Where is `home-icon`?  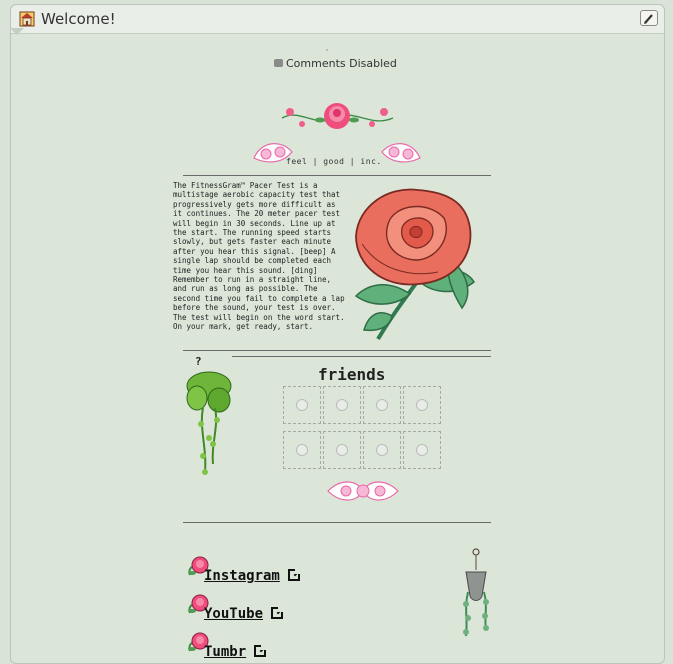
home-icon is located at coordinates (27, 19).